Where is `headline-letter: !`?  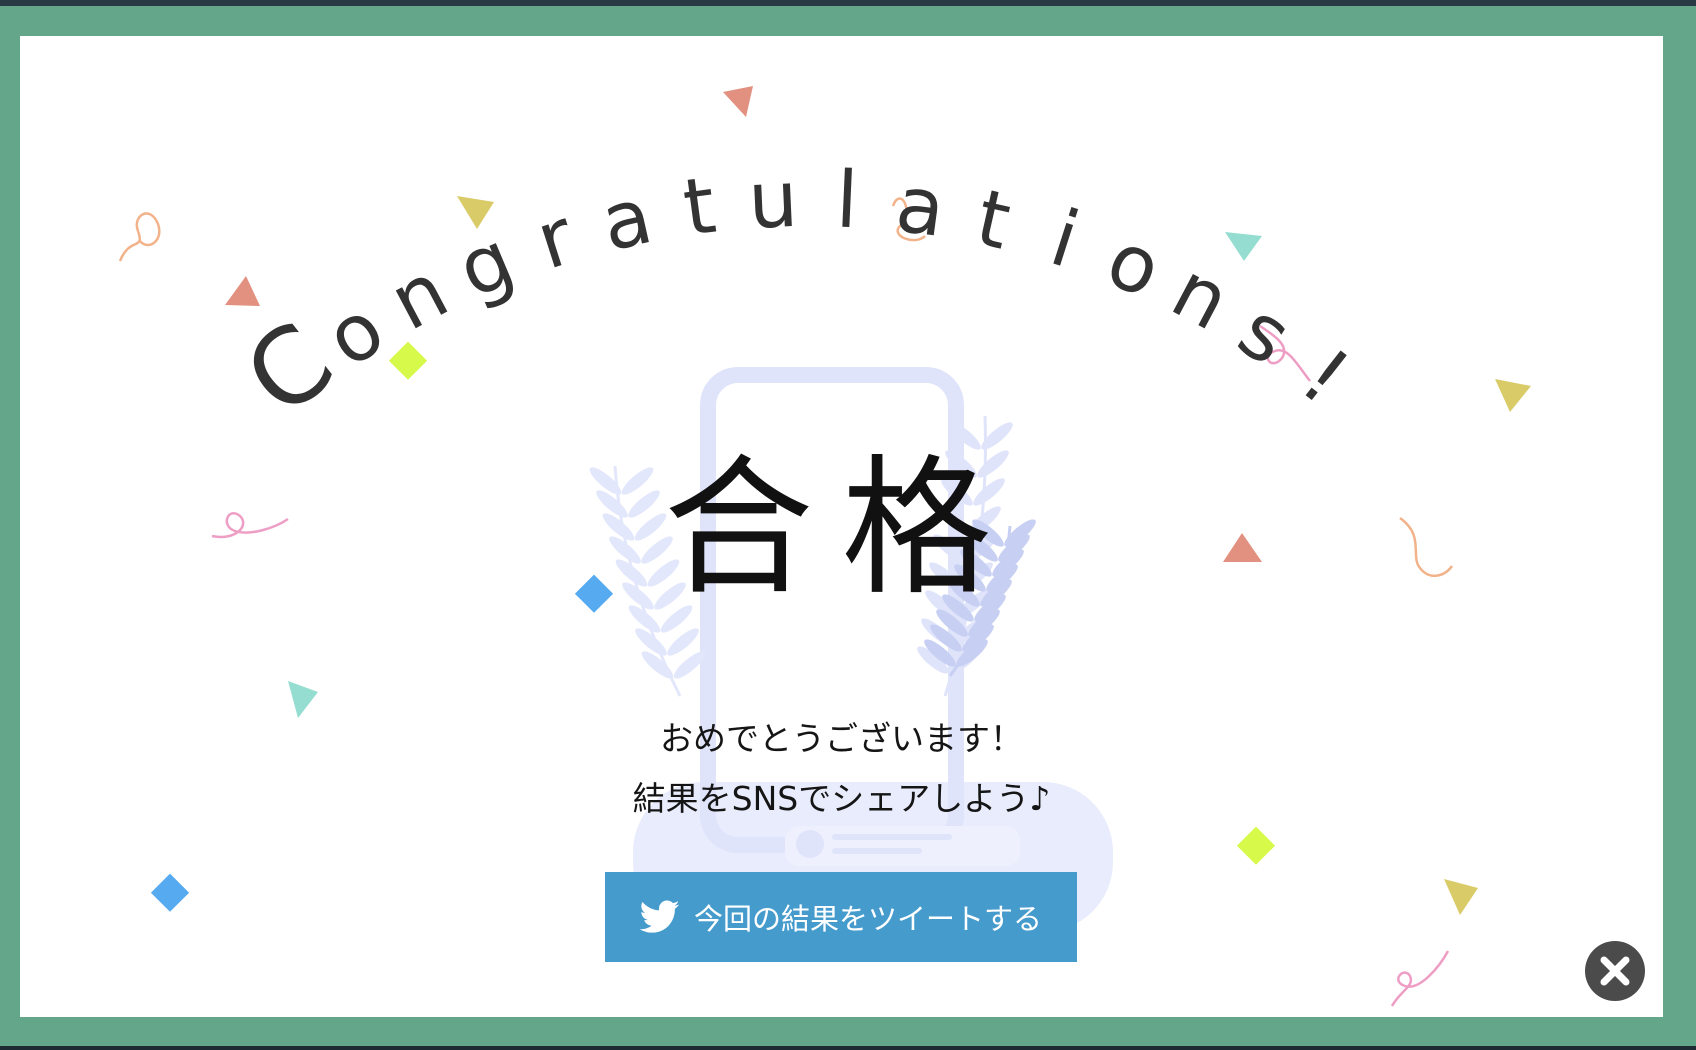
headline-letter: ! is located at coordinates (1325, 377).